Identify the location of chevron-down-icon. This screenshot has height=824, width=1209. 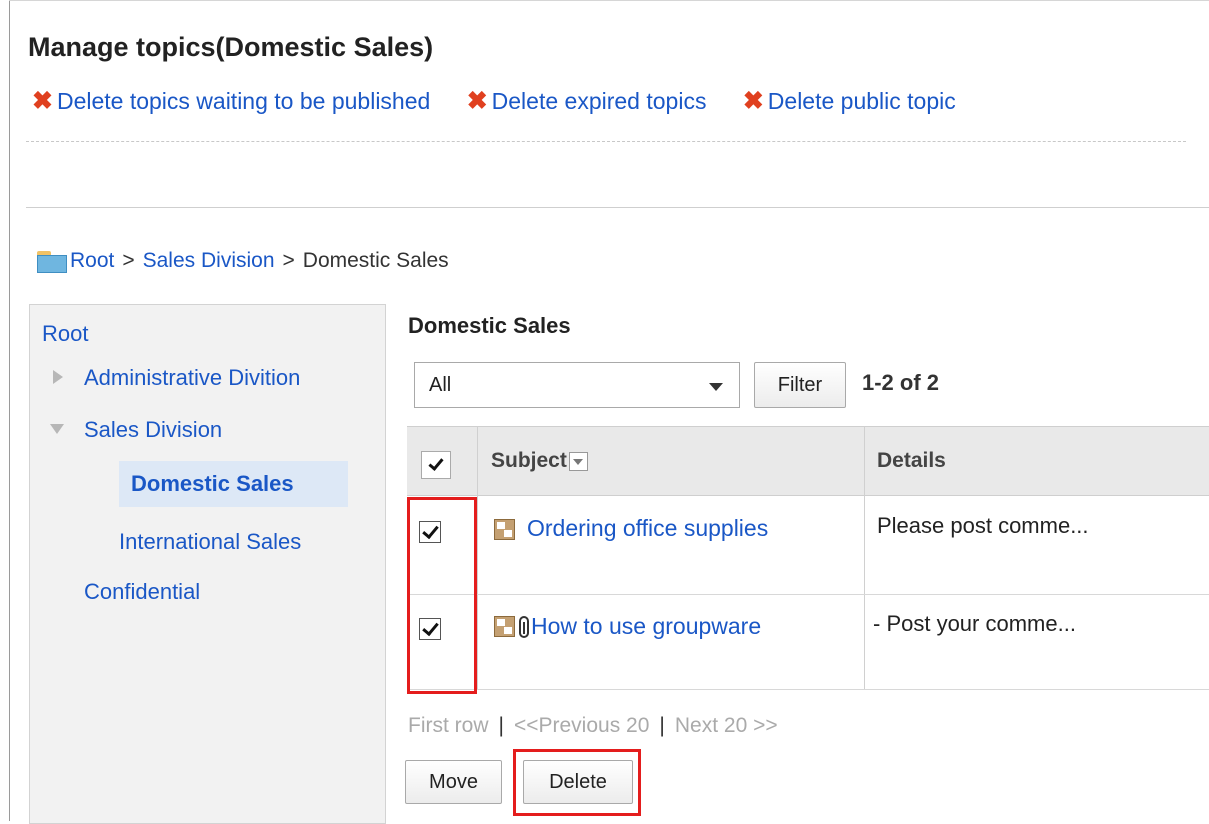
(716, 387).